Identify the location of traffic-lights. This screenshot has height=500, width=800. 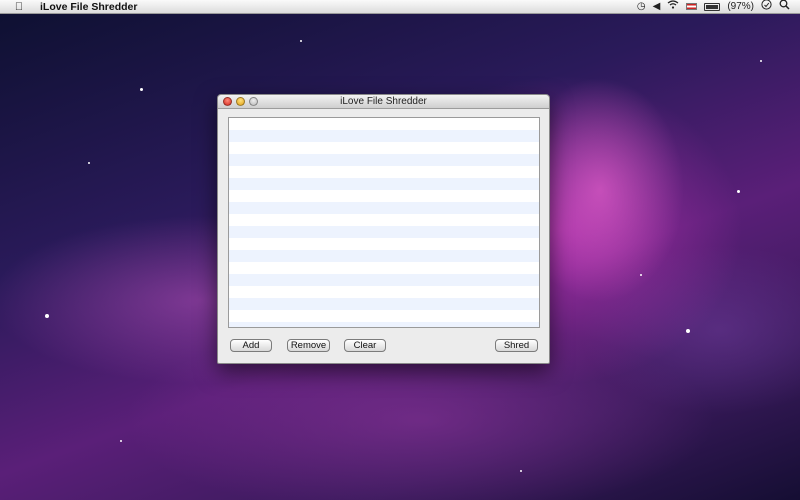
(240, 101).